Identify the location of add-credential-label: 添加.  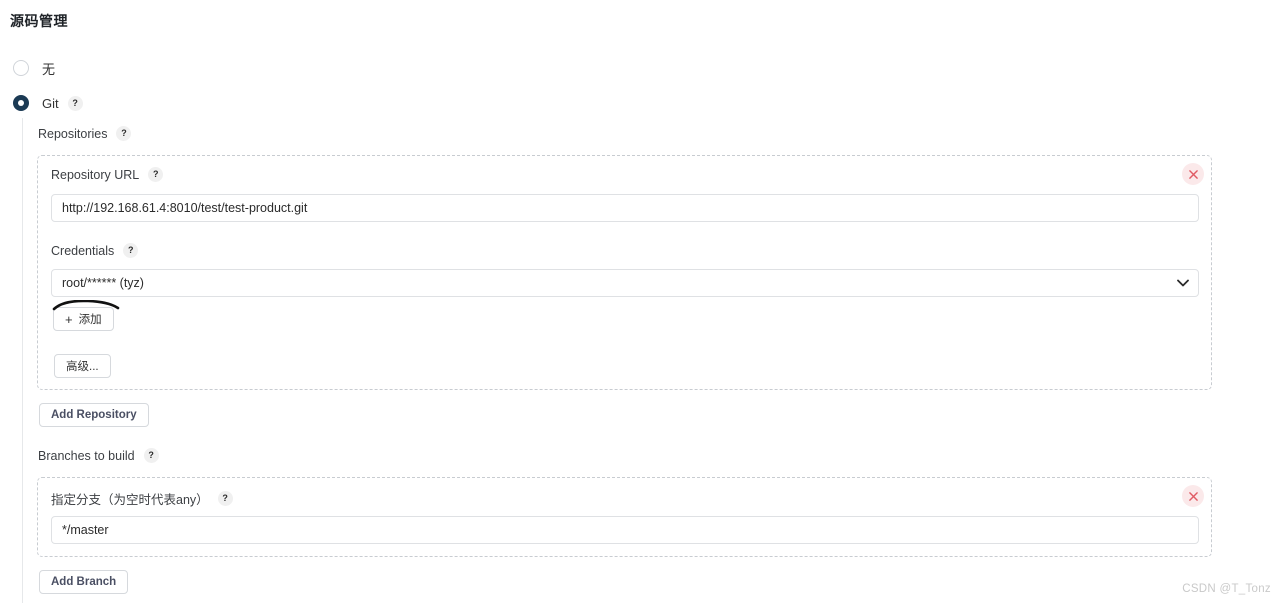
(90, 320).